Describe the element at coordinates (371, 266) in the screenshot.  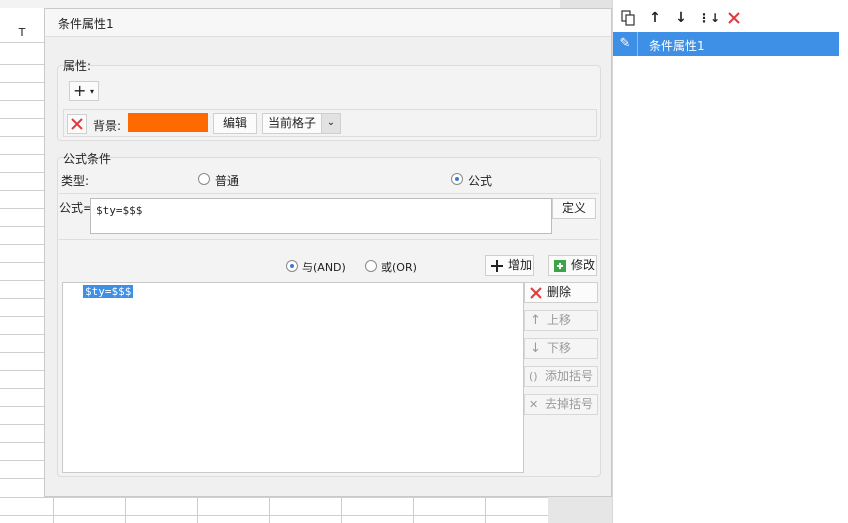
I see `logic-radio-or` at that location.